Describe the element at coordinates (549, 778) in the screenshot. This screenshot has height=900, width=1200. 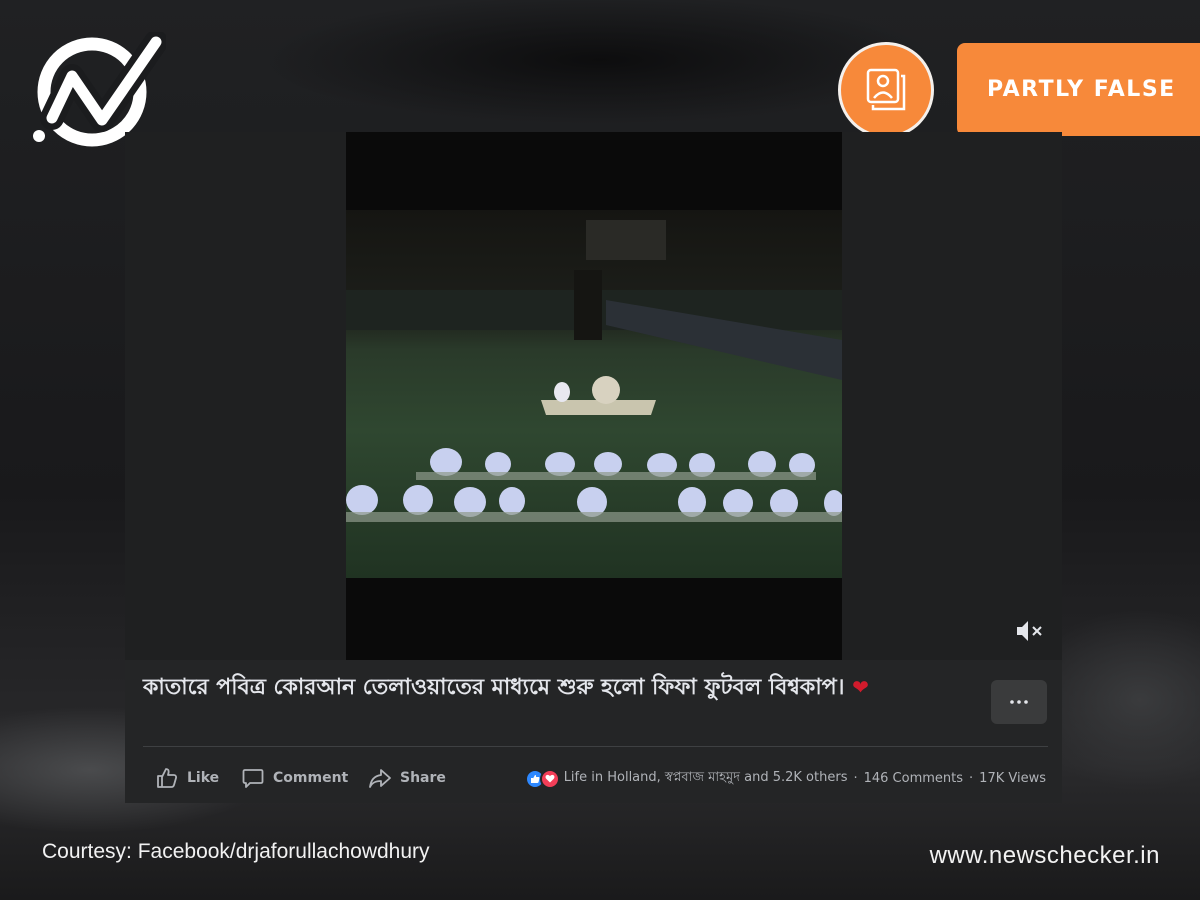
I see `love-reaction-icon` at that location.